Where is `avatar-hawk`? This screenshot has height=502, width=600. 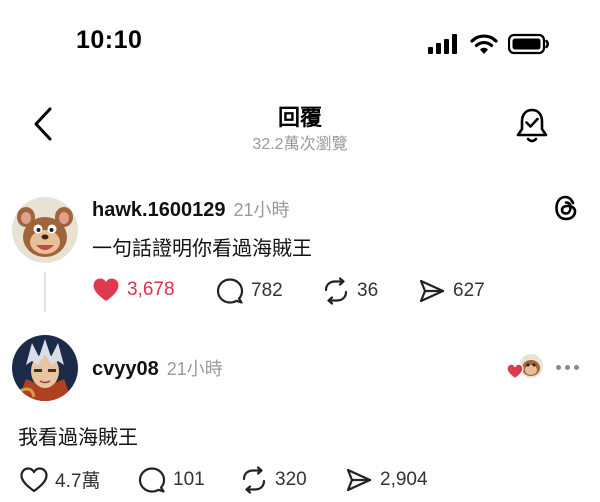
avatar-hawk is located at coordinates (45, 230).